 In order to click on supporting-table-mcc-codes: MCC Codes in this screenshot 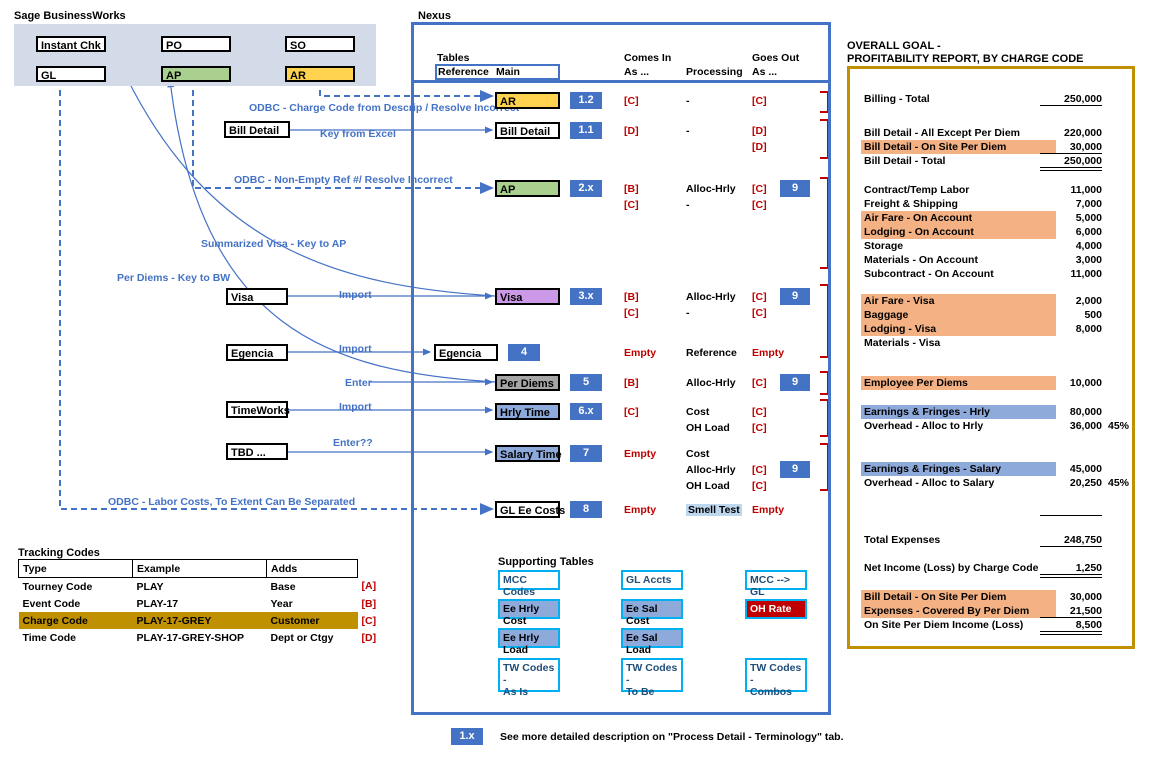, I will do `click(529, 584)`.